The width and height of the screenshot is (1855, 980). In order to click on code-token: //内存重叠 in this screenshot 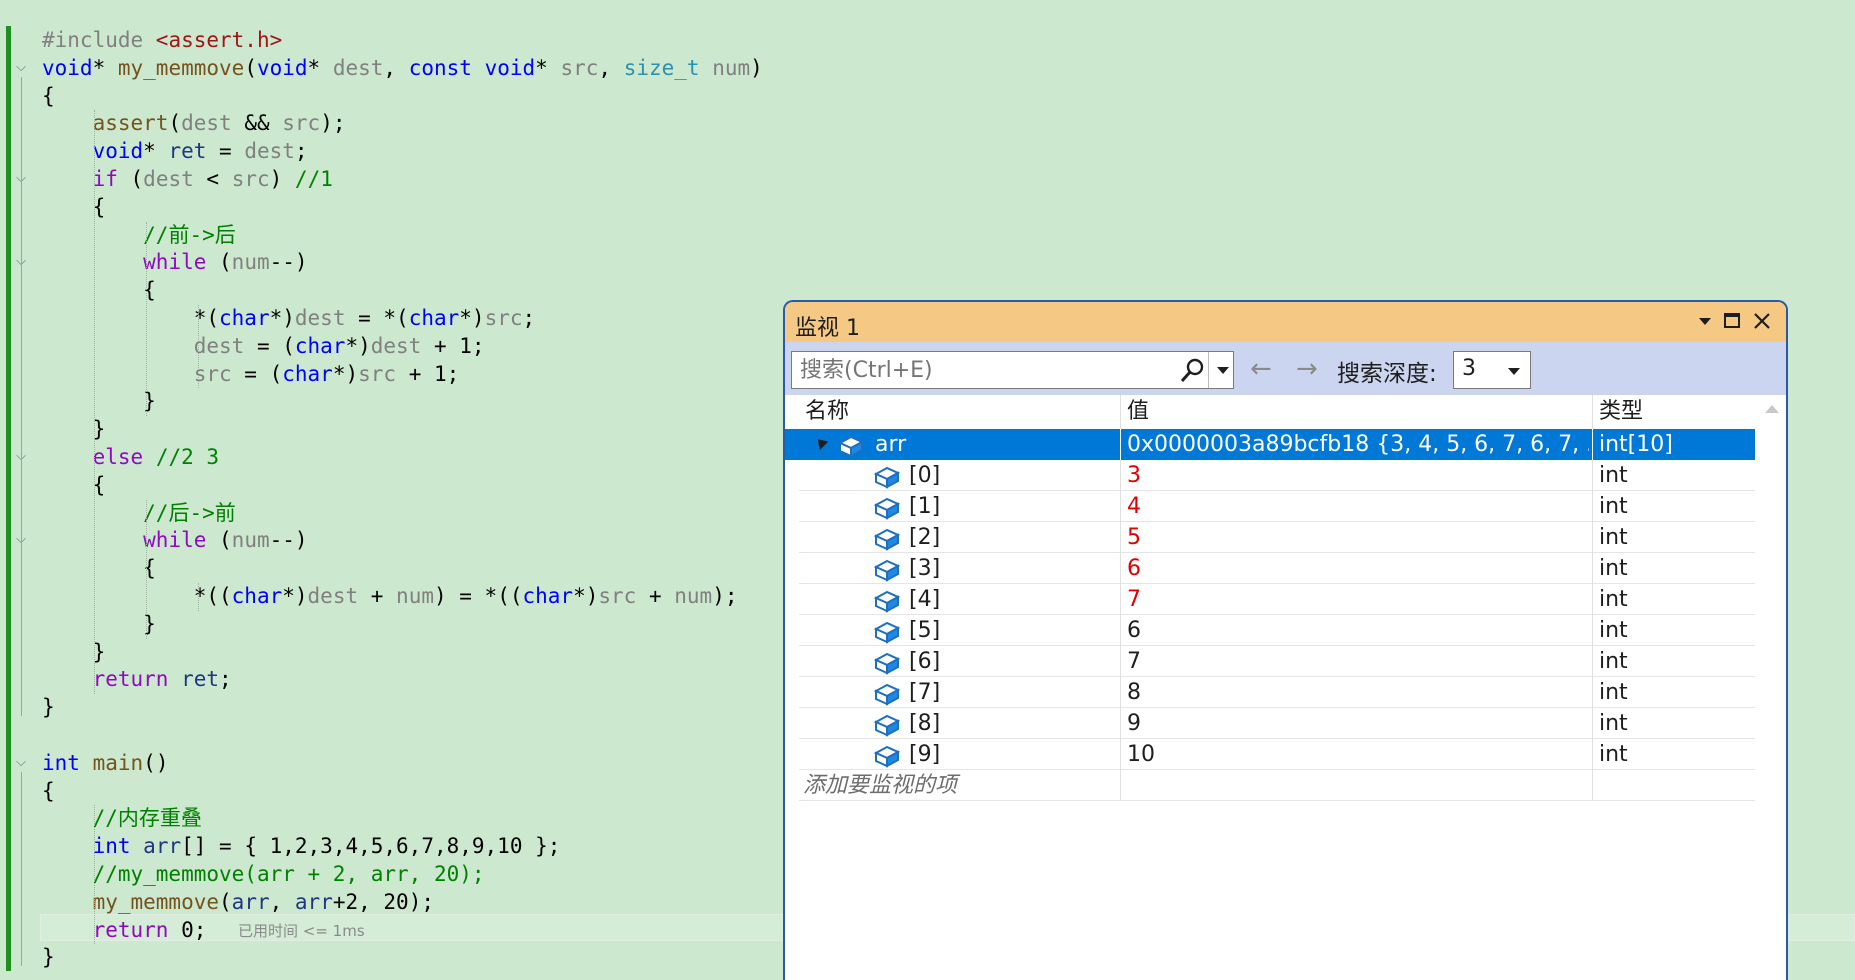, I will do `click(147, 818)`.